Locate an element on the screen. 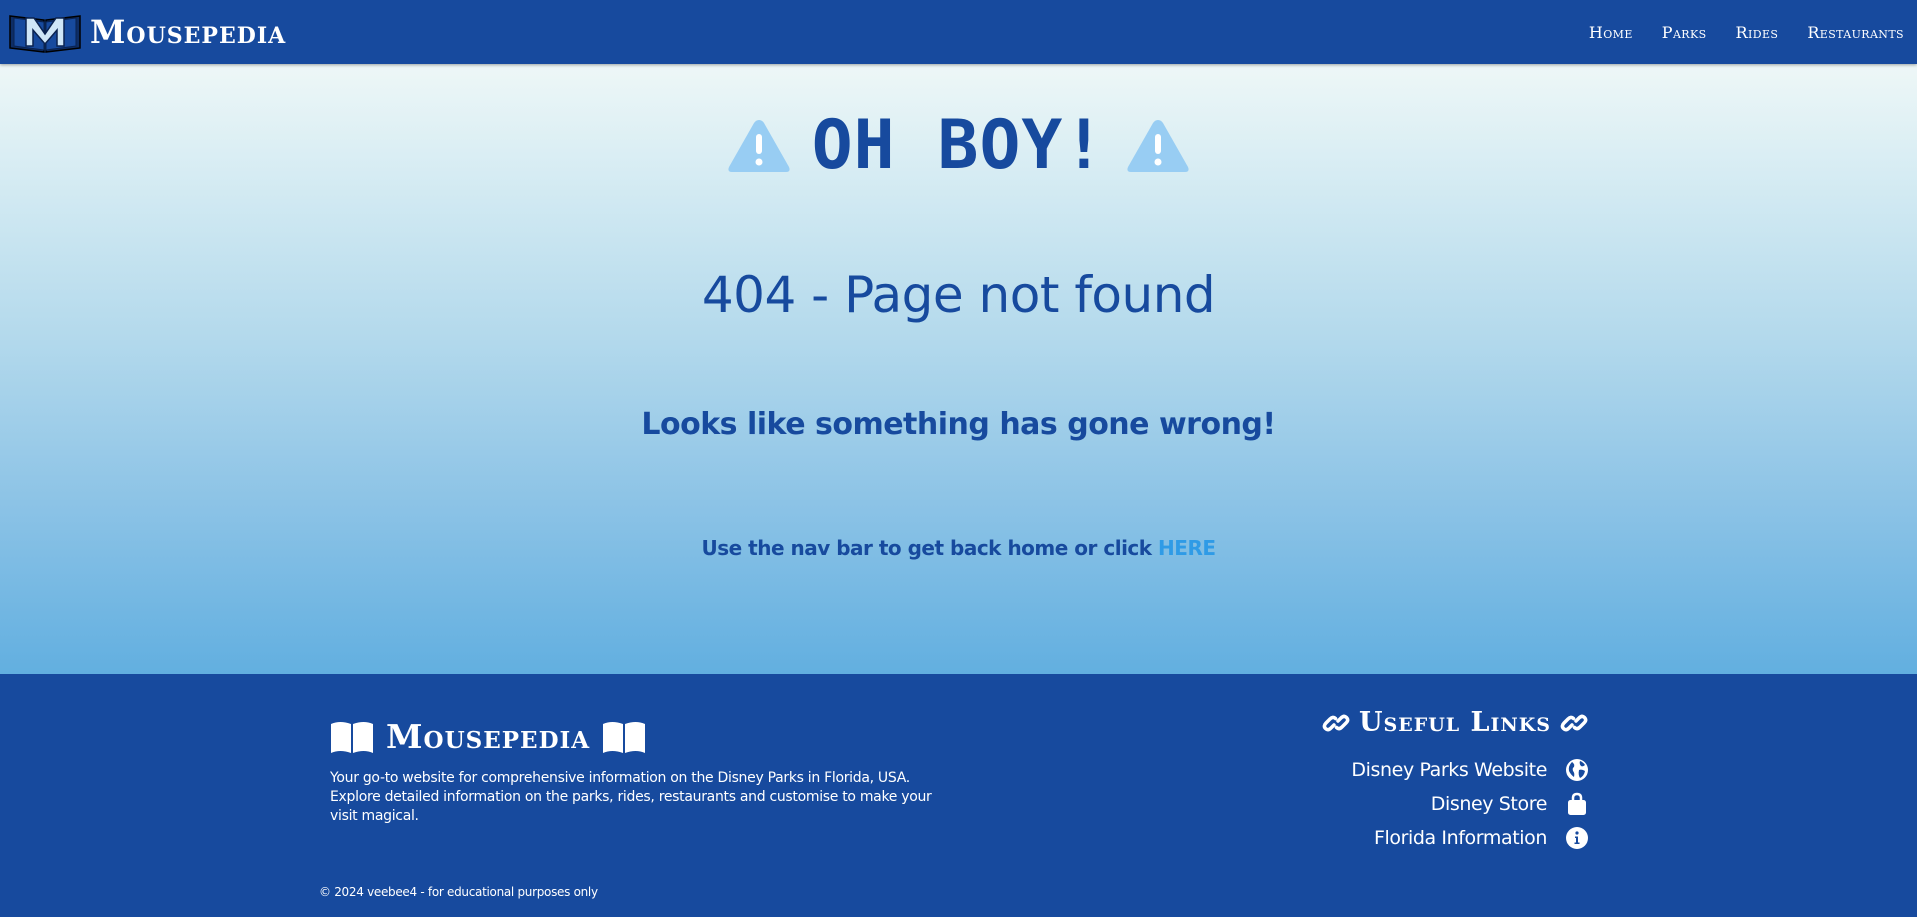  home-here-link: HERE is located at coordinates (1187, 548).